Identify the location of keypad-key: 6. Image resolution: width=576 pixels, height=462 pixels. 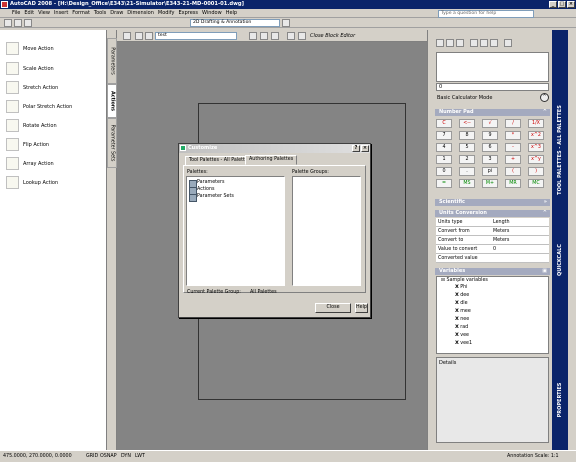
(490, 147).